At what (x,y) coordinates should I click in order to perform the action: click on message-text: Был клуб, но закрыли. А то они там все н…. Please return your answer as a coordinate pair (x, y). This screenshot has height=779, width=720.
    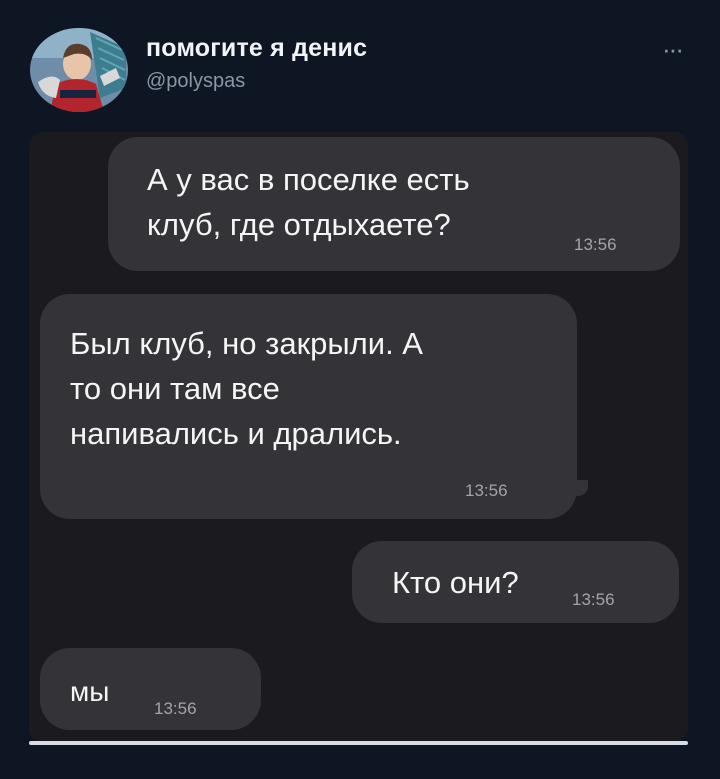
    Looking at the image, I should click on (246, 388).